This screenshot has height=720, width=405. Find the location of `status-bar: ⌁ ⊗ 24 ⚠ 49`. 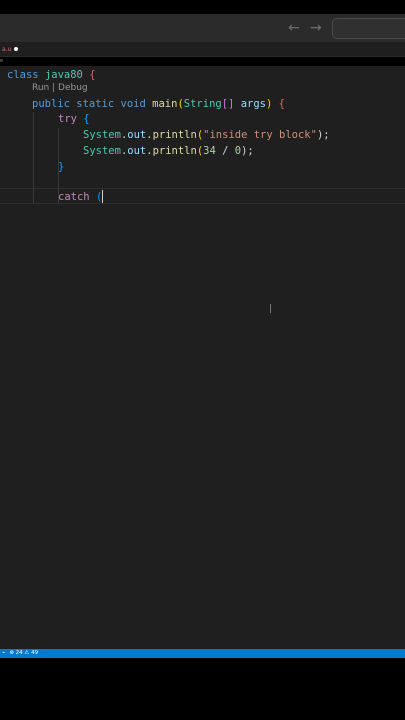

status-bar: ⌁ ⊗ 24 ⚠ 49 is located at coordinates (202, 653).